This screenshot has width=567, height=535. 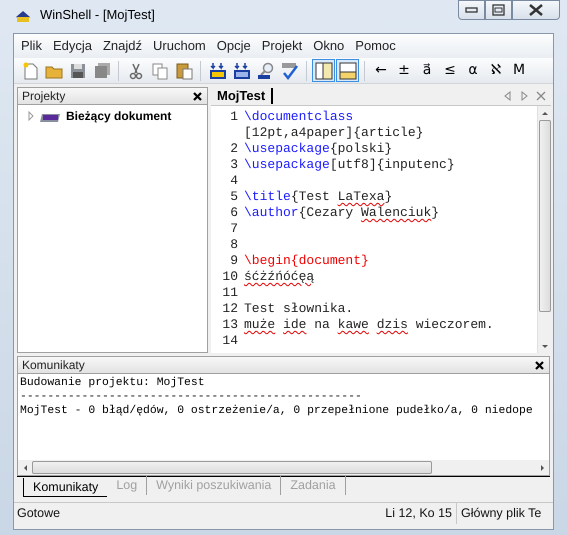 I want to click on pdf-build-icon, so click(x=218, y=70).